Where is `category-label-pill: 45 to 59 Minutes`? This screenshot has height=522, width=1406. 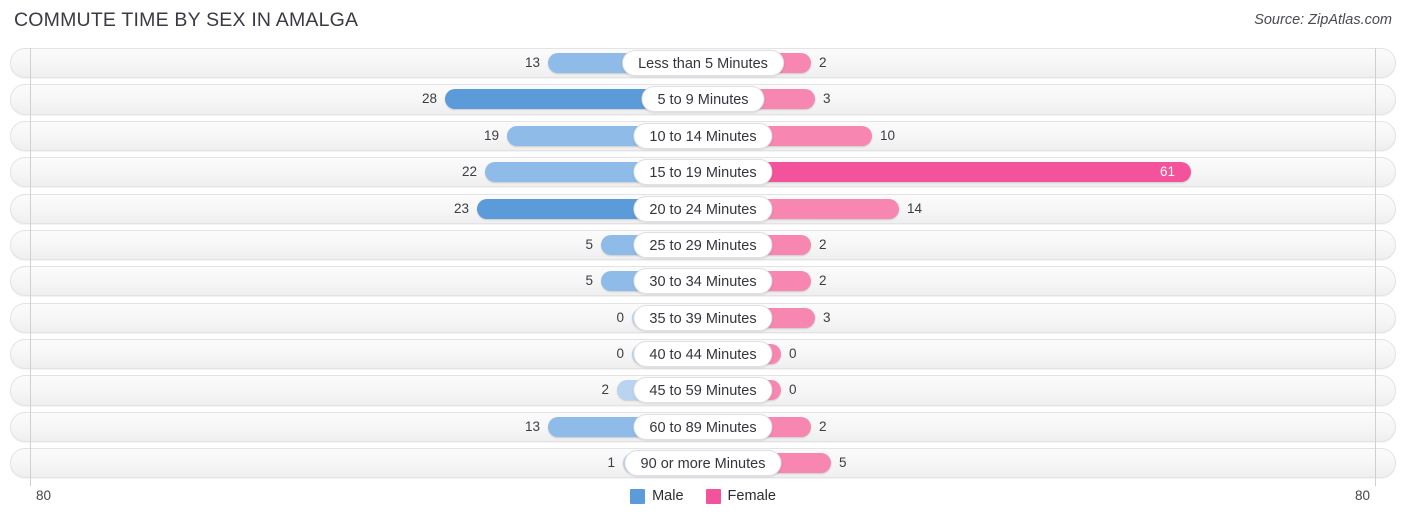 category-label-pill: 45 to 59 Minutes is located at coordinates (703, 390).